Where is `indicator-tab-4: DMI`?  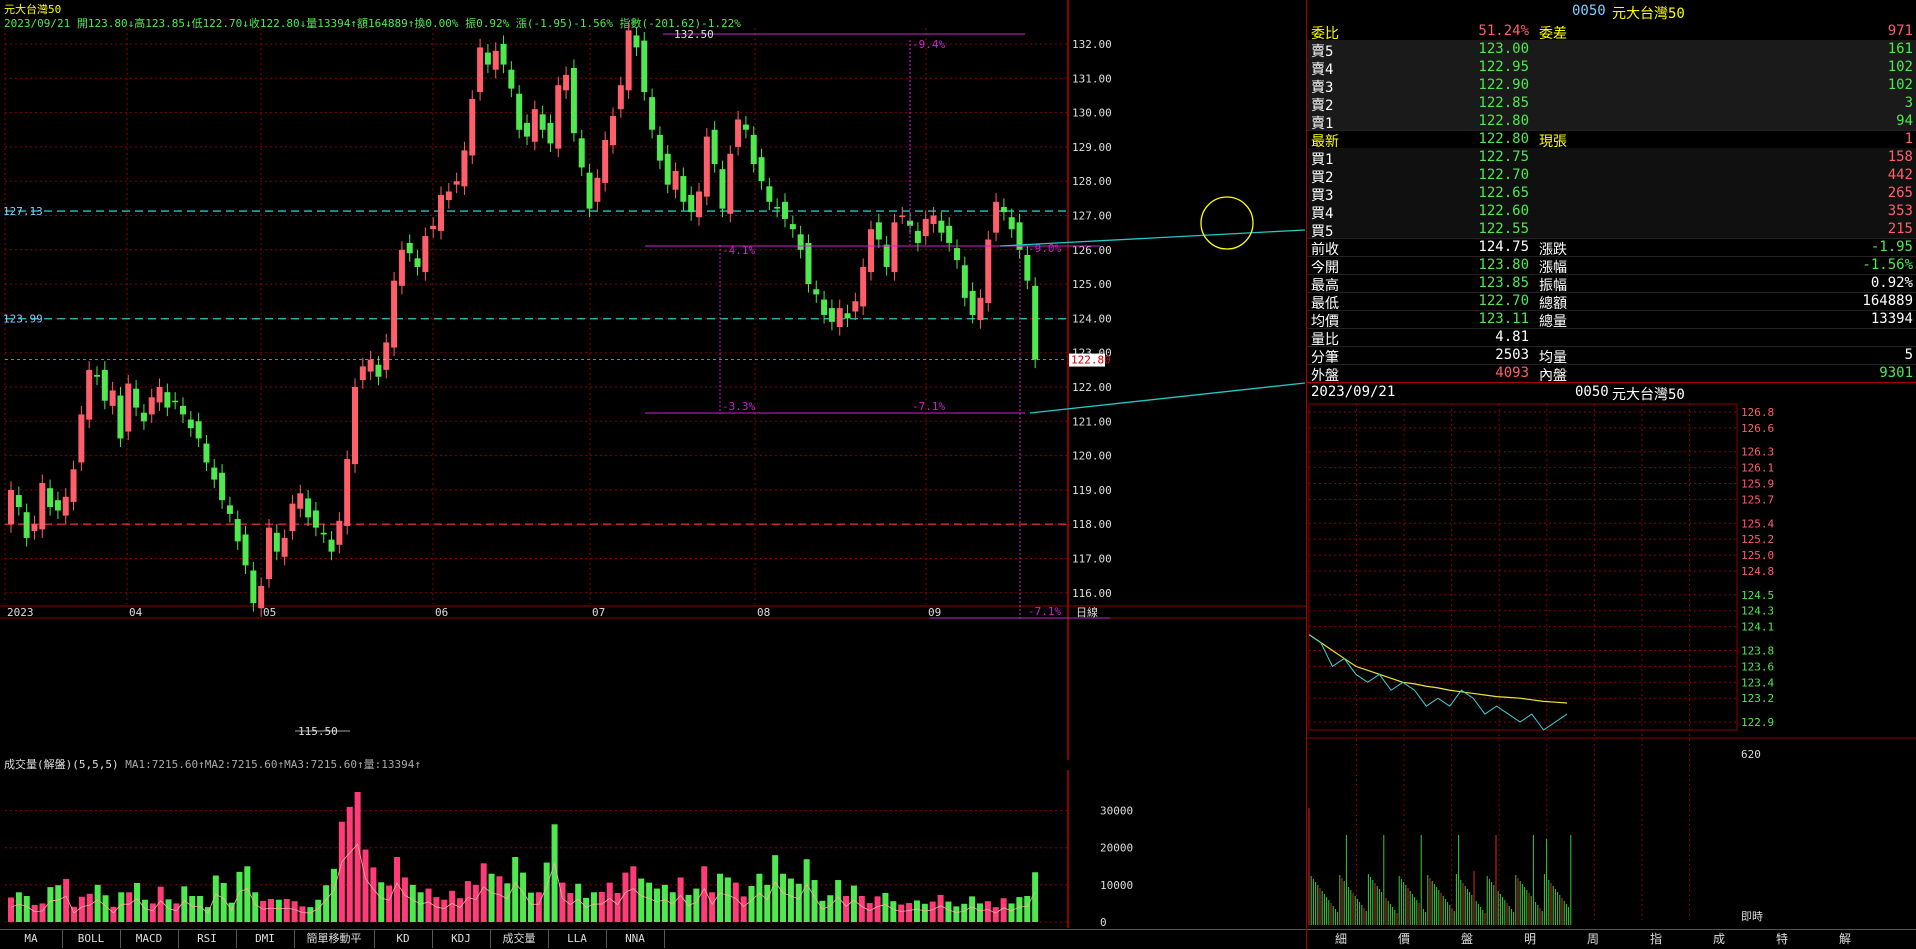
indicator-tab-4: DMI is located at coordinates (265, 939).